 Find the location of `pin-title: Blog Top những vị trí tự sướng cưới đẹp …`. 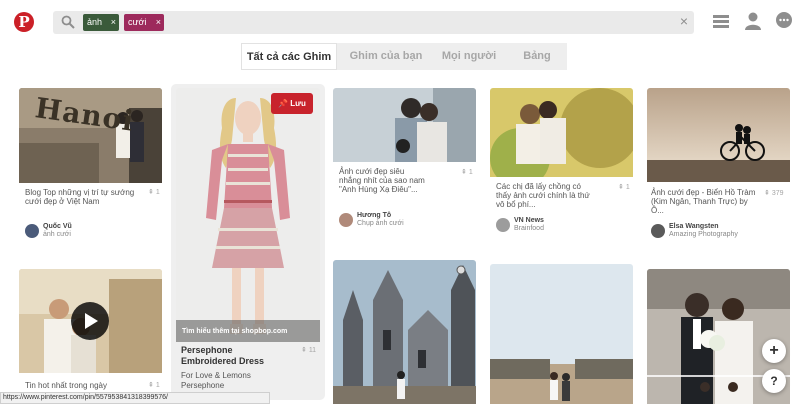

pin-title: Blog Top những vị trí tự sướng cưới đẹp … is located at coordinates (82, 197).